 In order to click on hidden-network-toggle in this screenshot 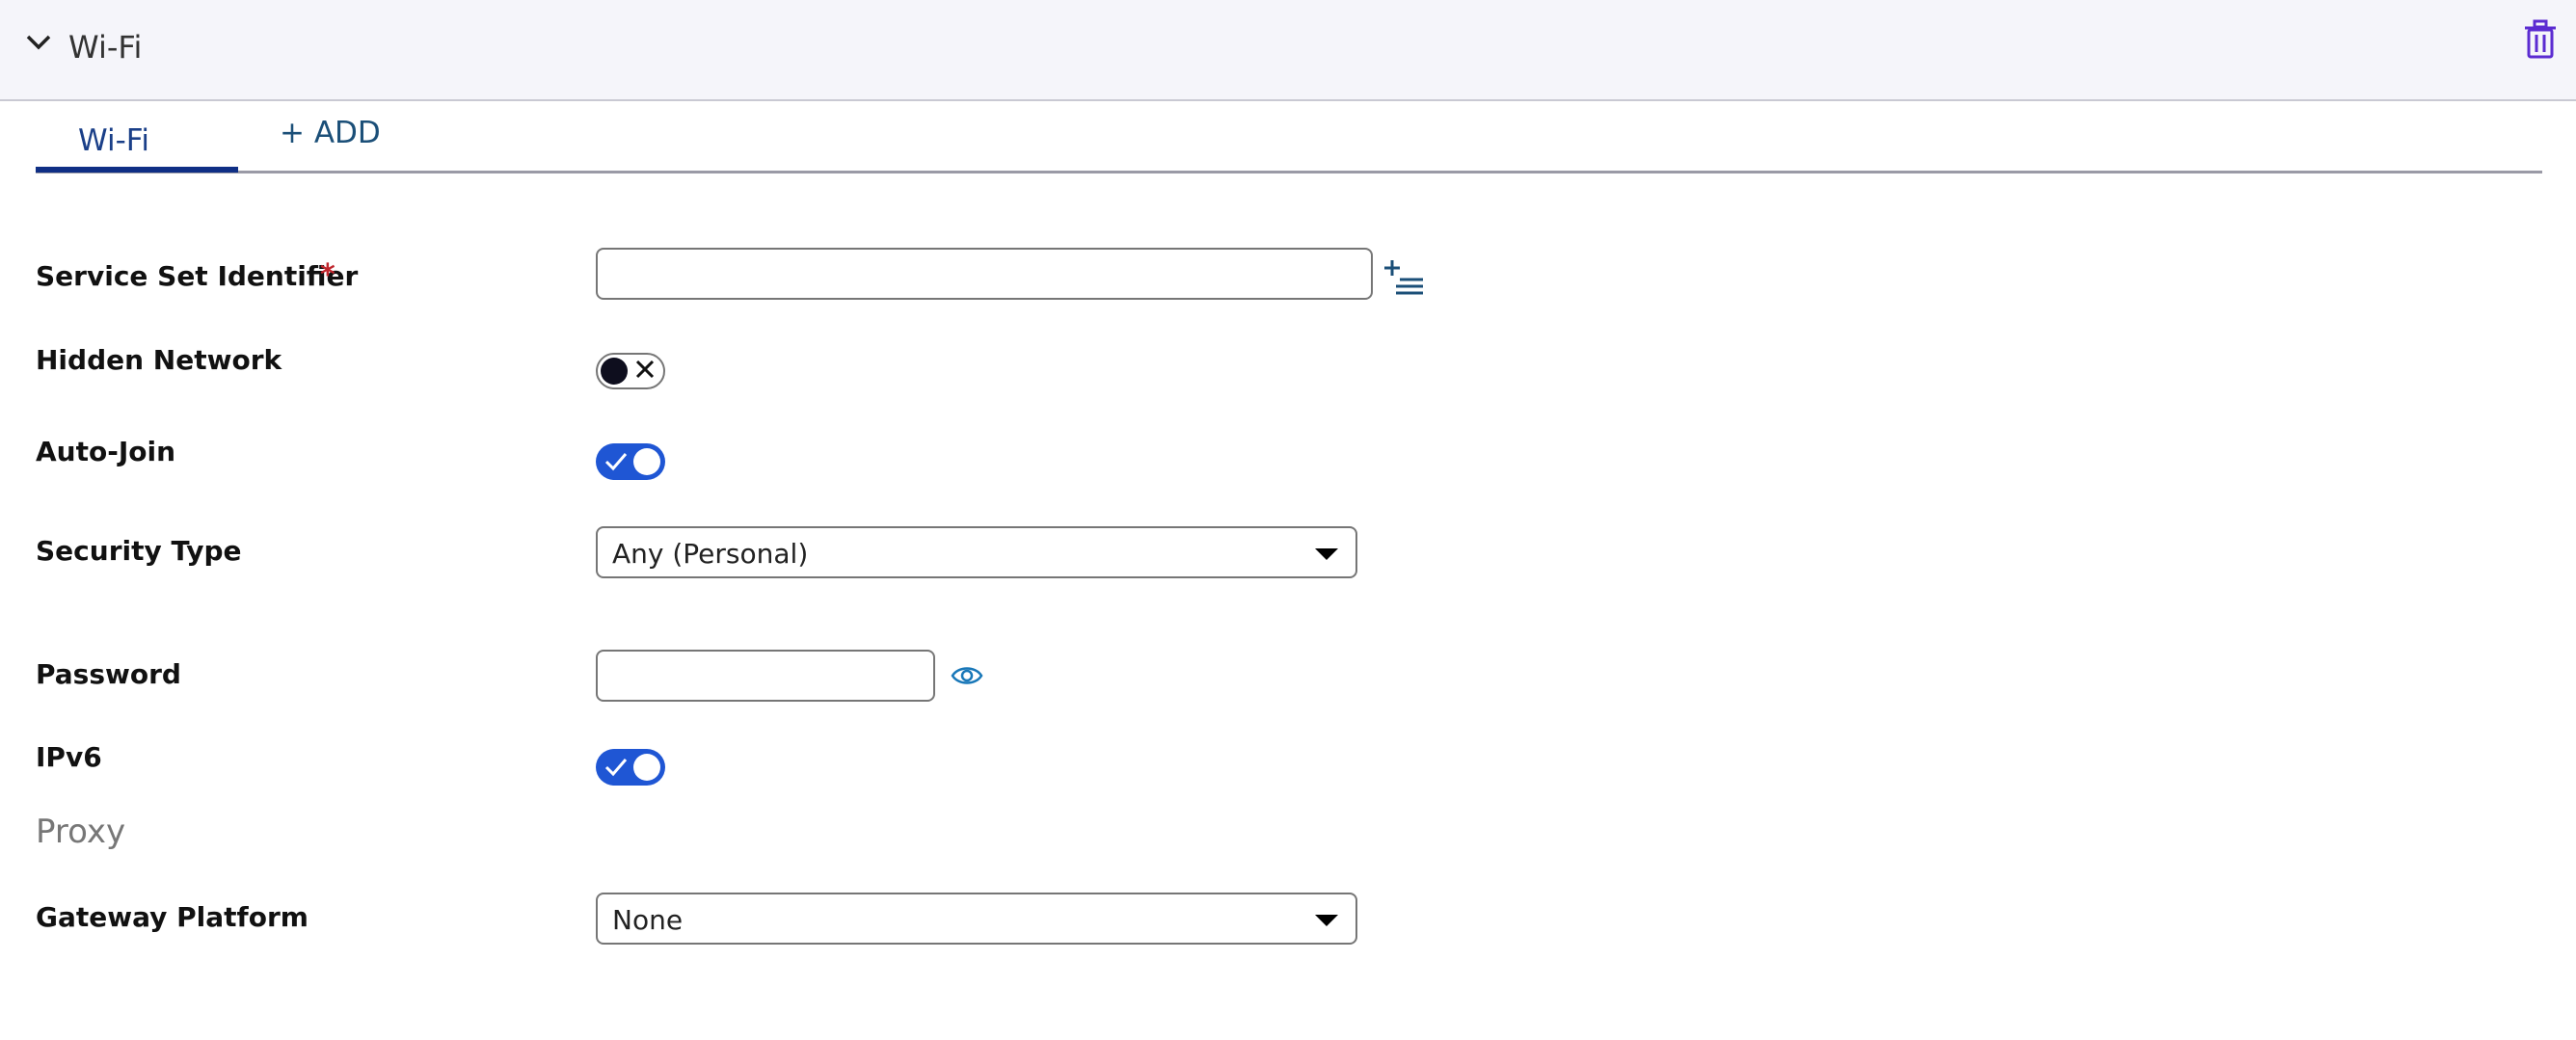, I will do `click(630, 371)`.